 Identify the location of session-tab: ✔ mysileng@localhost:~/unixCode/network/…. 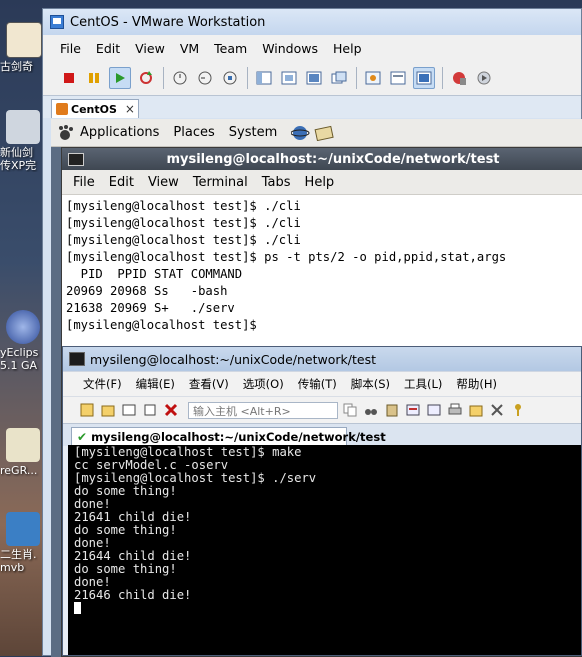
(228, 436).